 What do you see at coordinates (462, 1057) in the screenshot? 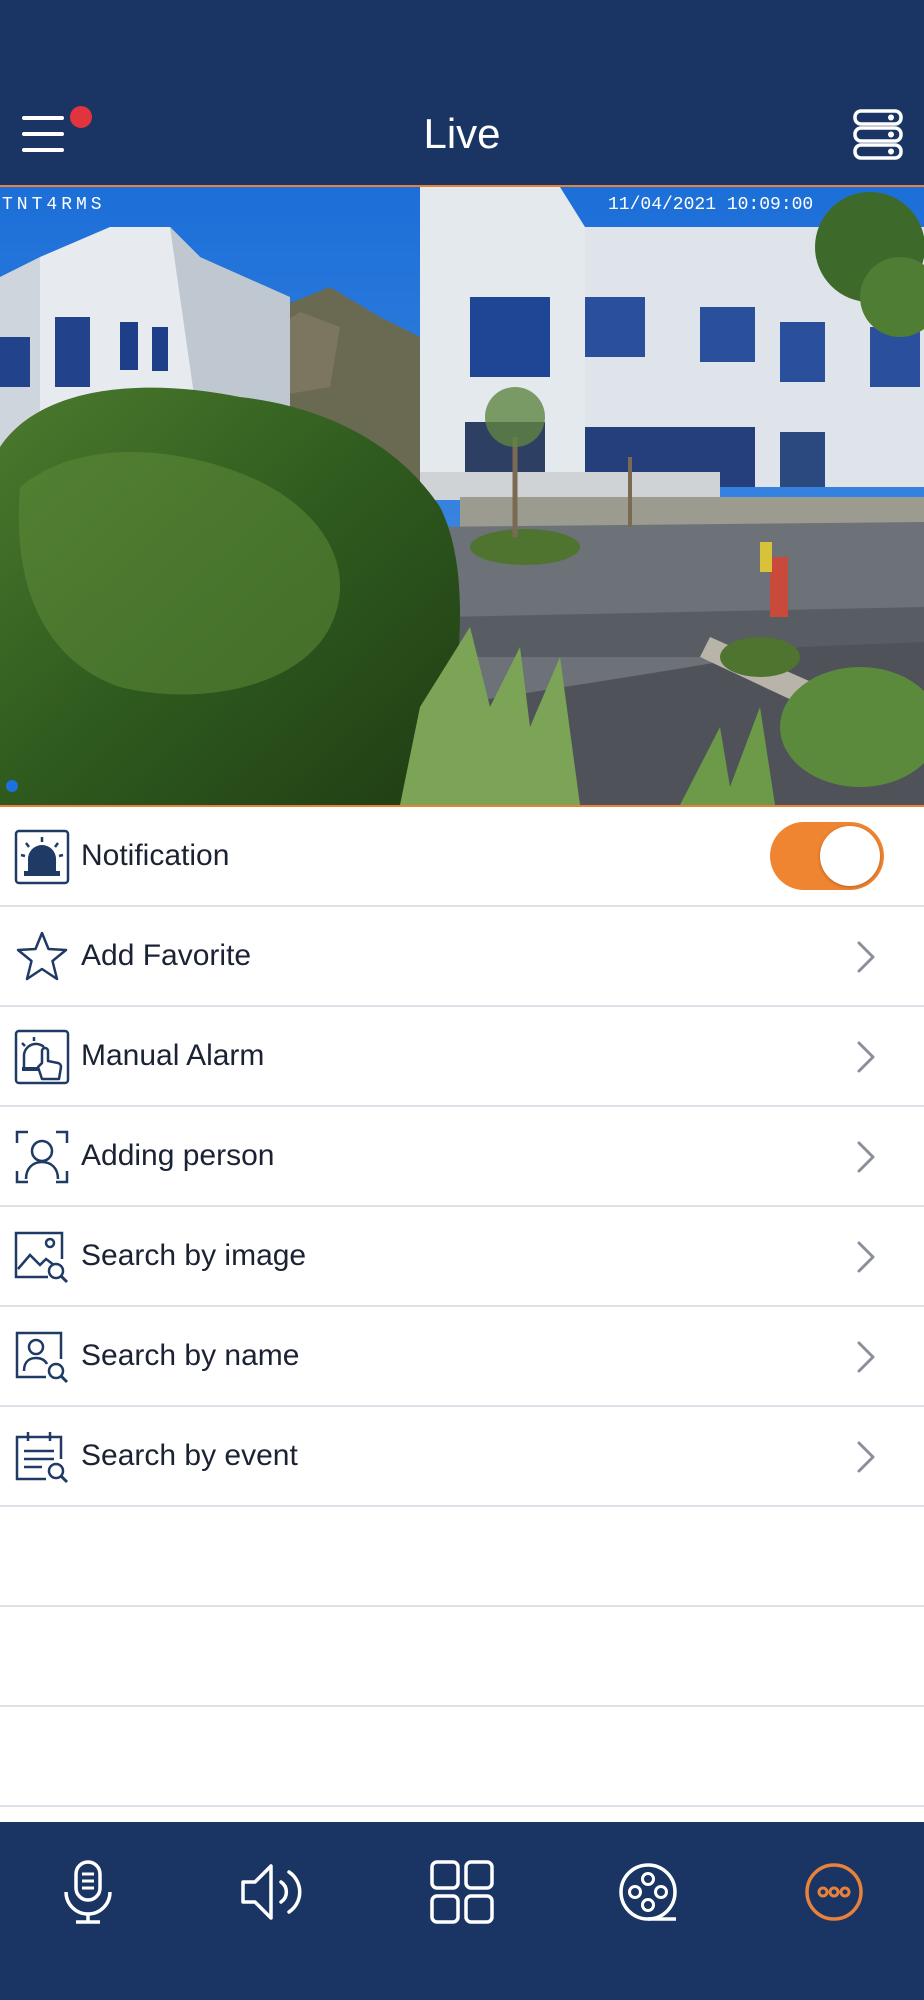
I see `list-item-manual-alarm: Manual Alarm` at bounding box center [462, 1057].